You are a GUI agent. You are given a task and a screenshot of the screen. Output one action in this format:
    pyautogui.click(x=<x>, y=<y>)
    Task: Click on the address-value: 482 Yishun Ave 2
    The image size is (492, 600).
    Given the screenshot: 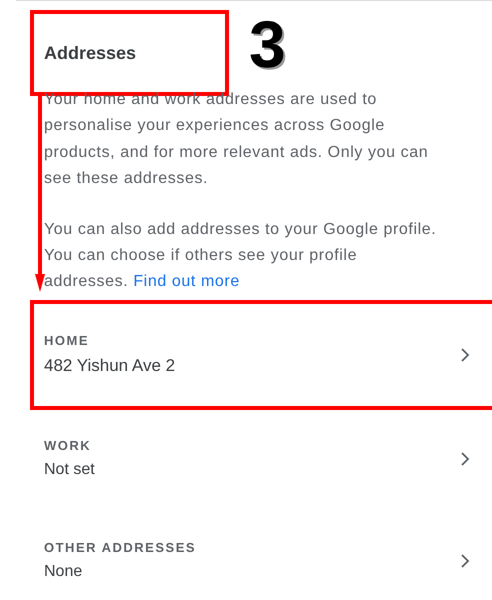 What is the action you would take?
    pyautogui.click(x=110, y=366)
    